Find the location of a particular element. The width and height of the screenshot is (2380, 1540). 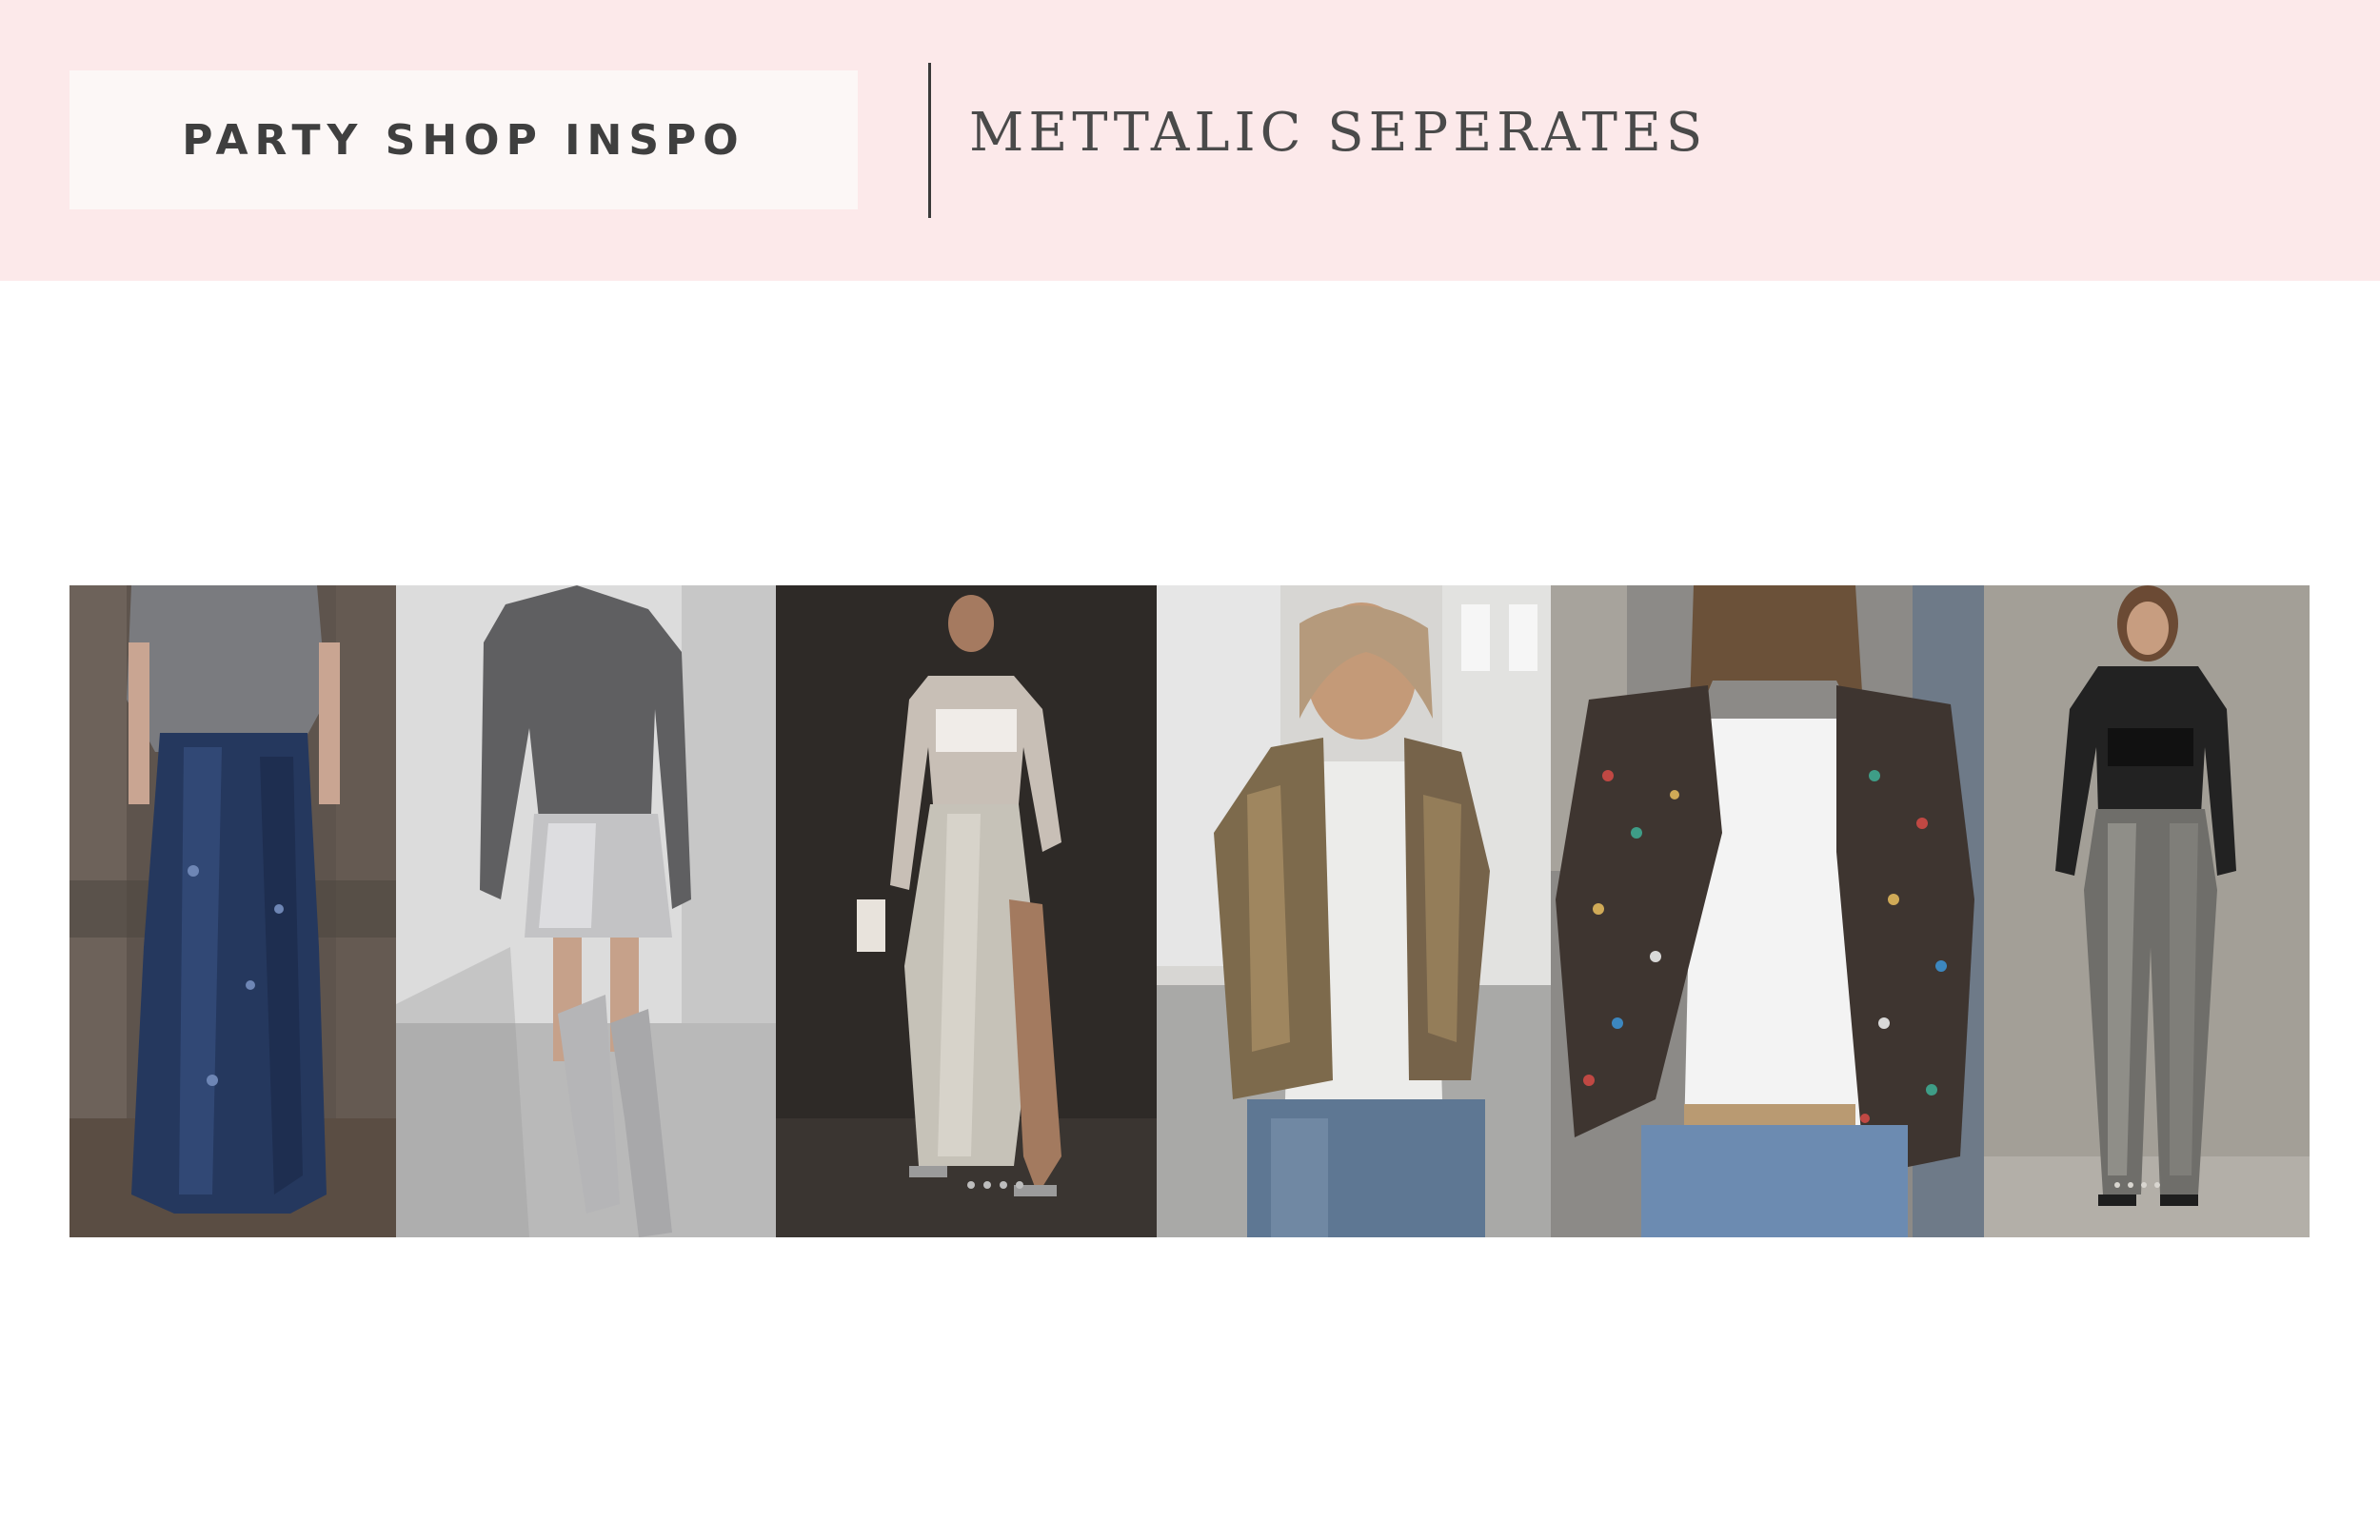

section-label: PARTY SHOP INSPO is located at coordinates (463, 140).